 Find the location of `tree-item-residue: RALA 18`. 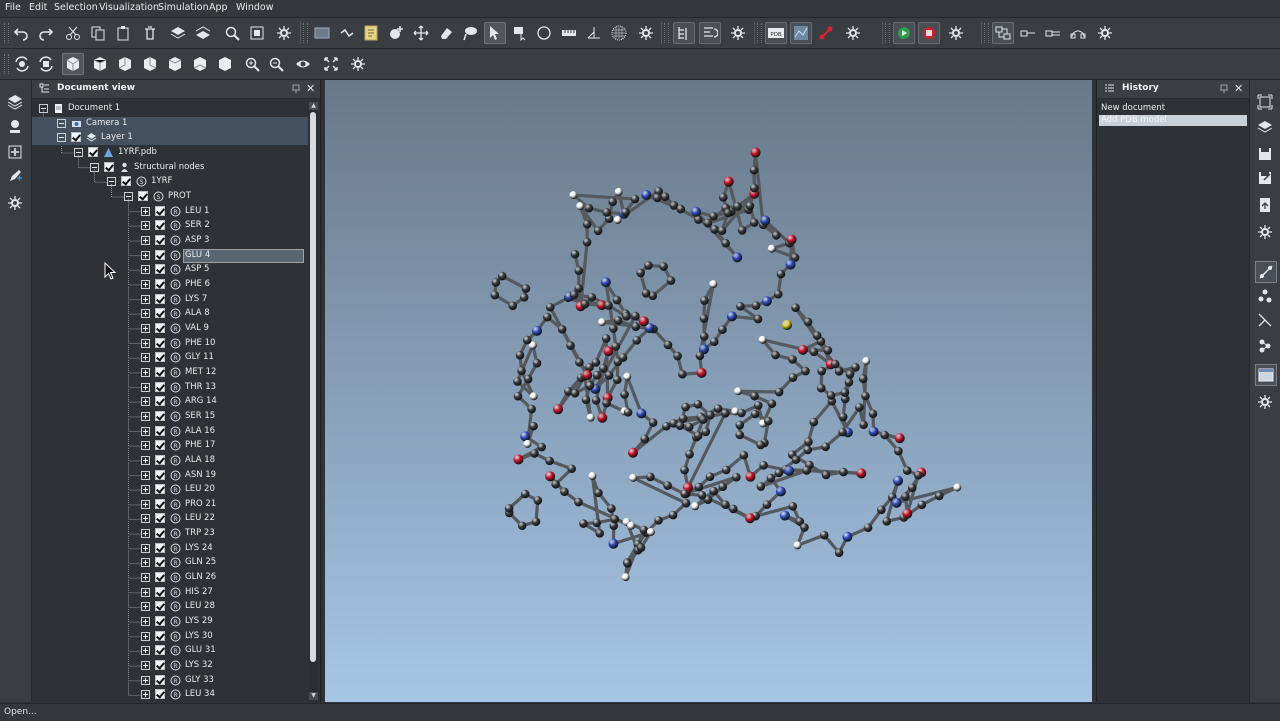

tree-item-residue: RALA 18 is located at coordinates (170, 461).